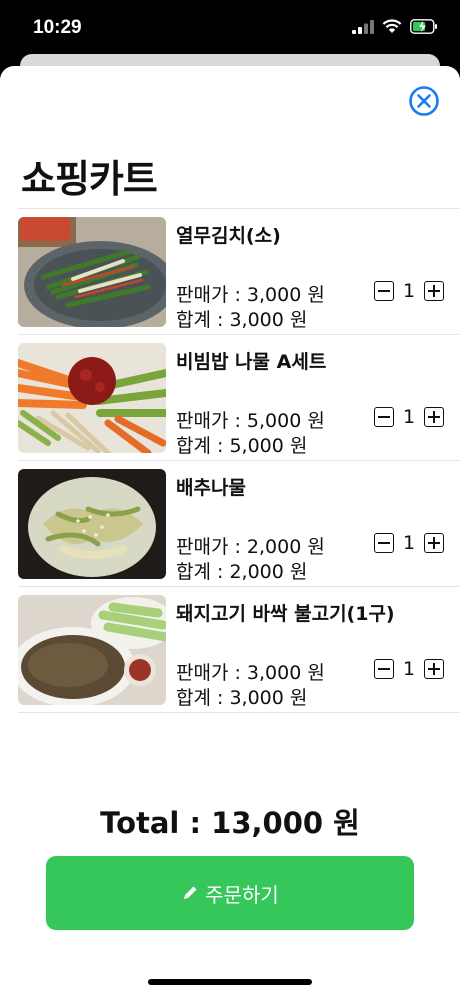 This screenshot has width=460, height=996. Describe the element at coordinates (239, 398) in the screenshot. I see `cart-item: 비빔밥 나물 A세트 판매가 : 5,000 원 합계 : 5,000 원 1` at that location.